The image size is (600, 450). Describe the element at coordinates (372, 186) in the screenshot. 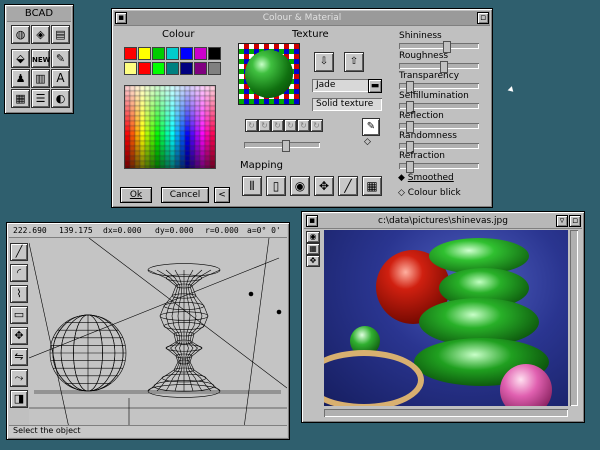

I see `checker-map-icon: ▦` at that location.